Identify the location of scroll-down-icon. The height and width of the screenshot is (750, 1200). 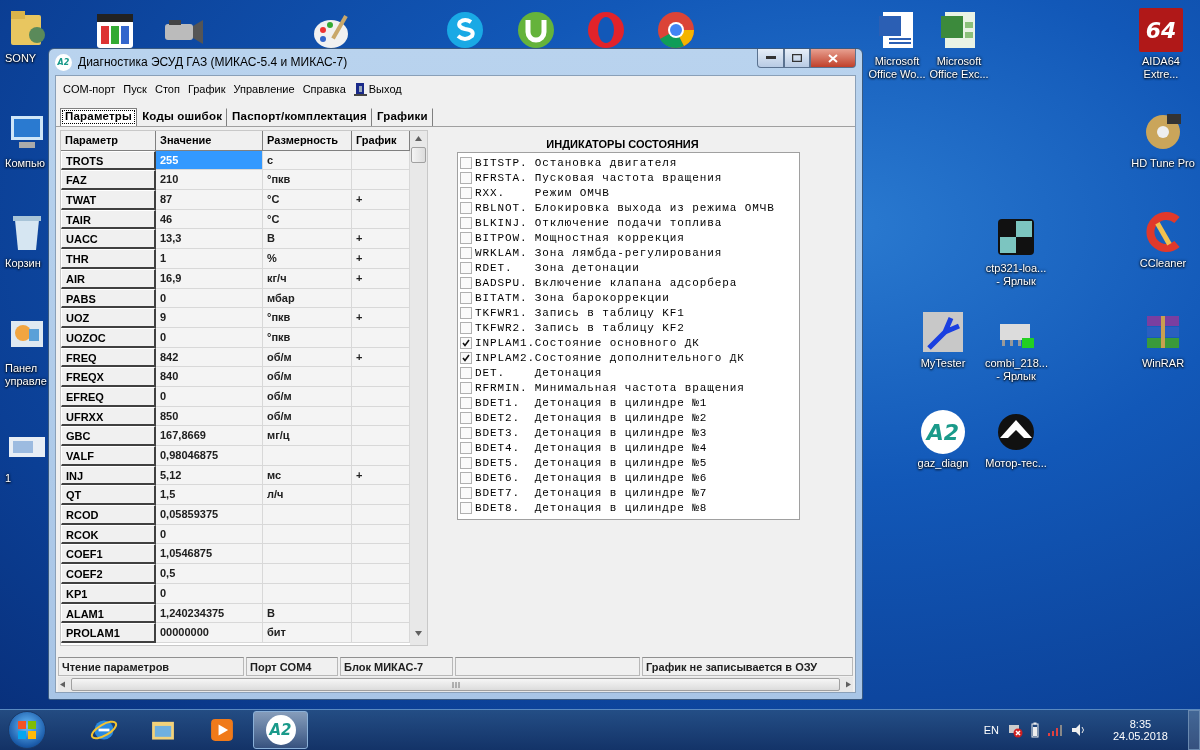
(418, 633).